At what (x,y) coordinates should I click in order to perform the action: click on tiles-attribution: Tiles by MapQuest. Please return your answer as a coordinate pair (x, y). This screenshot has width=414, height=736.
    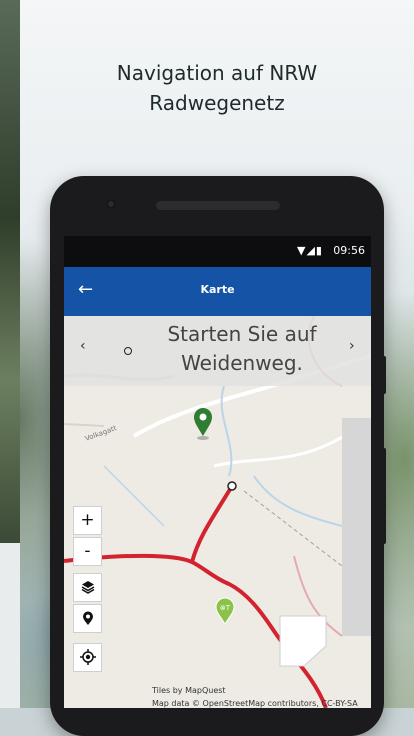
    Looking at the image, I should click on (189, 690).